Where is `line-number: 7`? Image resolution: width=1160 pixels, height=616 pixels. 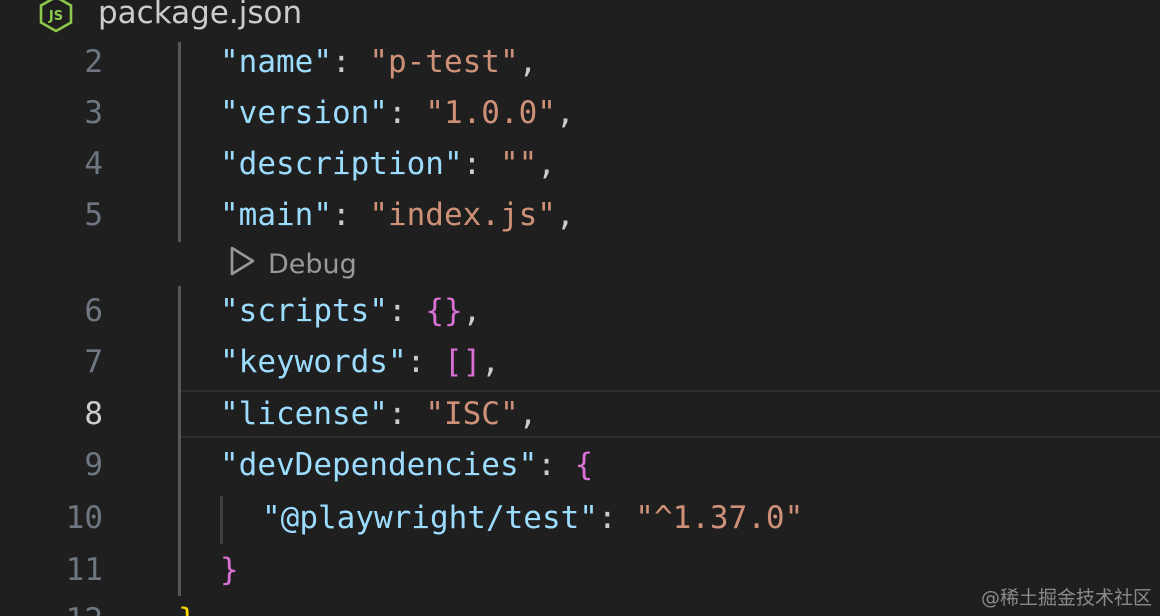 line-number: 7 is located at coordinates (93, 362).